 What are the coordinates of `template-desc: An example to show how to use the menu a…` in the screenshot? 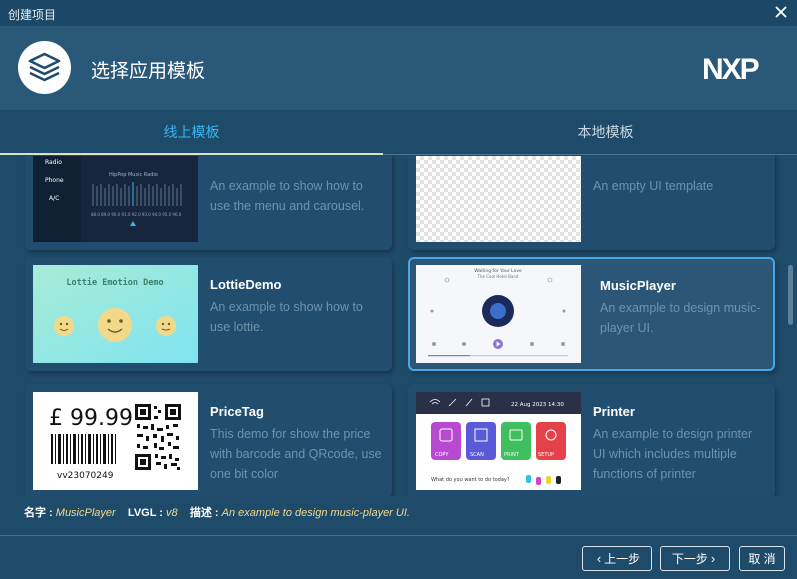 It's located at (287, 196).